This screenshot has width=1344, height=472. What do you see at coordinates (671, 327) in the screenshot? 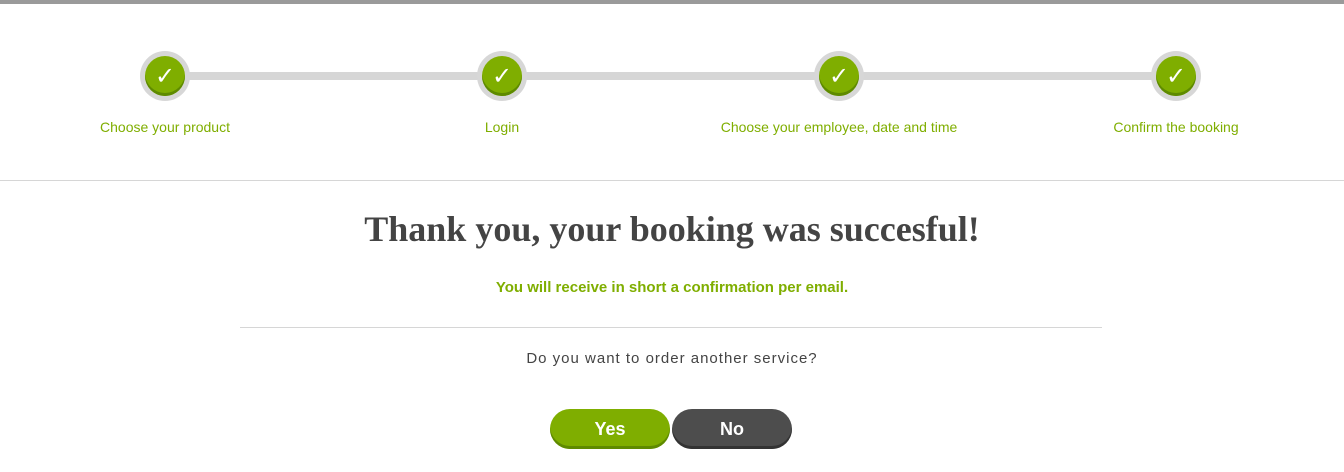
I see `content-divider` at bounding box center [671, 327].